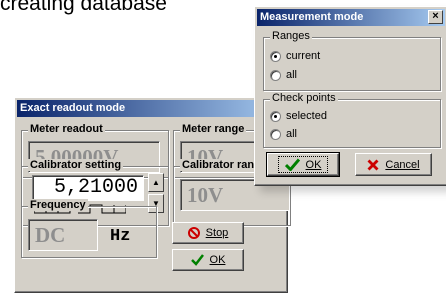 This screenshot has height=293, width=446. Describe the element at coordinates (156, 182) in the screenshot. I see `increment-button: ▲` at that location.